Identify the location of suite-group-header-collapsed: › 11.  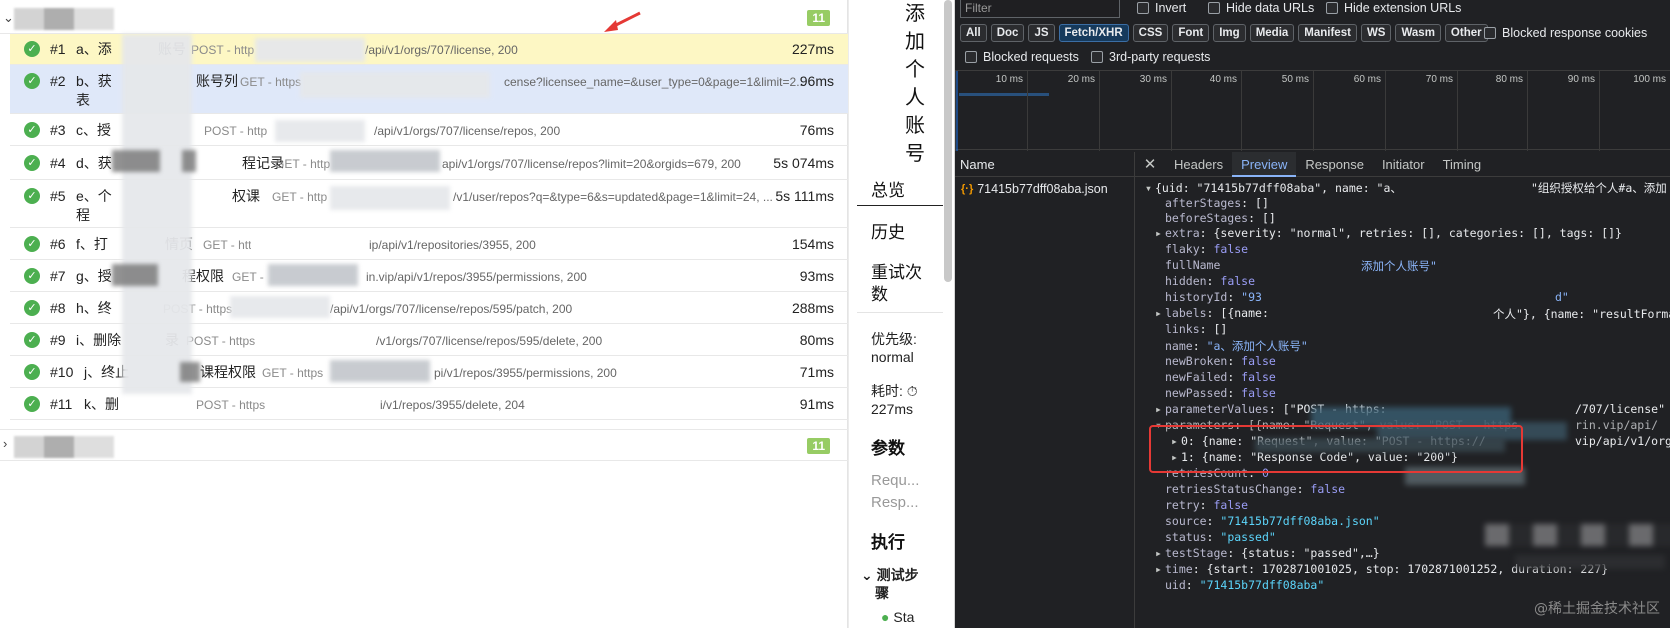
(424, 445).